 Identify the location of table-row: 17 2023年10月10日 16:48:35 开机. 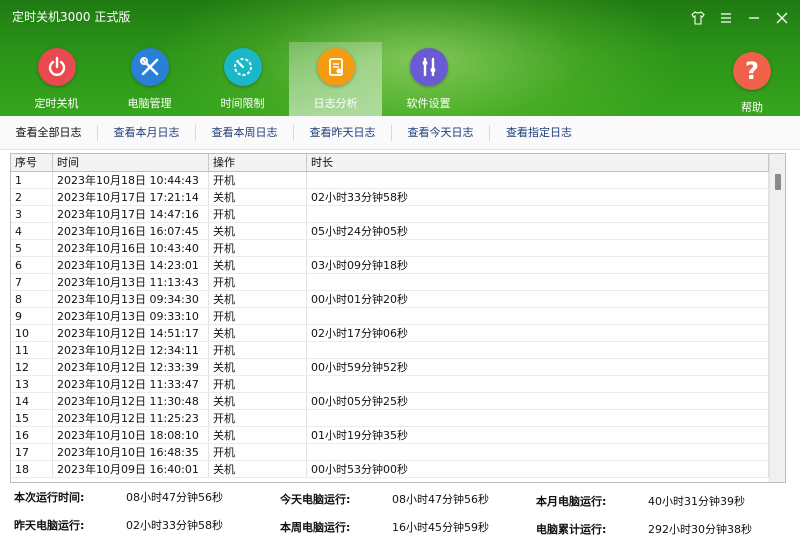
(398, 452).